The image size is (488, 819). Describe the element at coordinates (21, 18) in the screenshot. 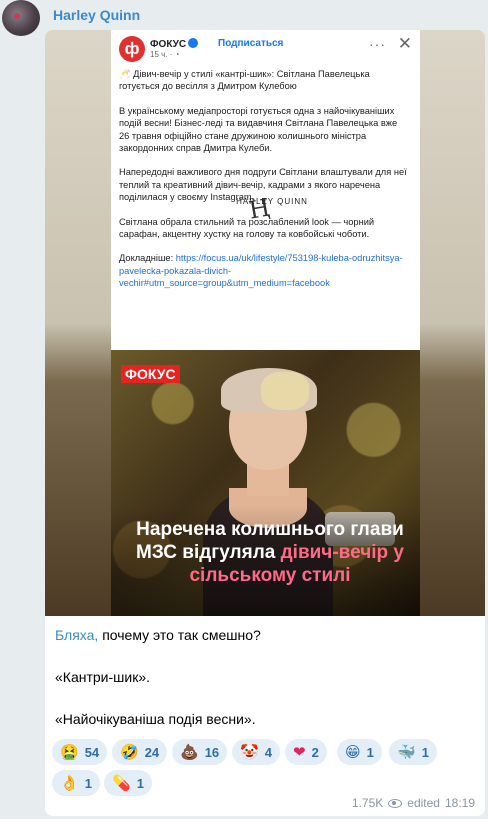

I see `channel-avatar` at that location.